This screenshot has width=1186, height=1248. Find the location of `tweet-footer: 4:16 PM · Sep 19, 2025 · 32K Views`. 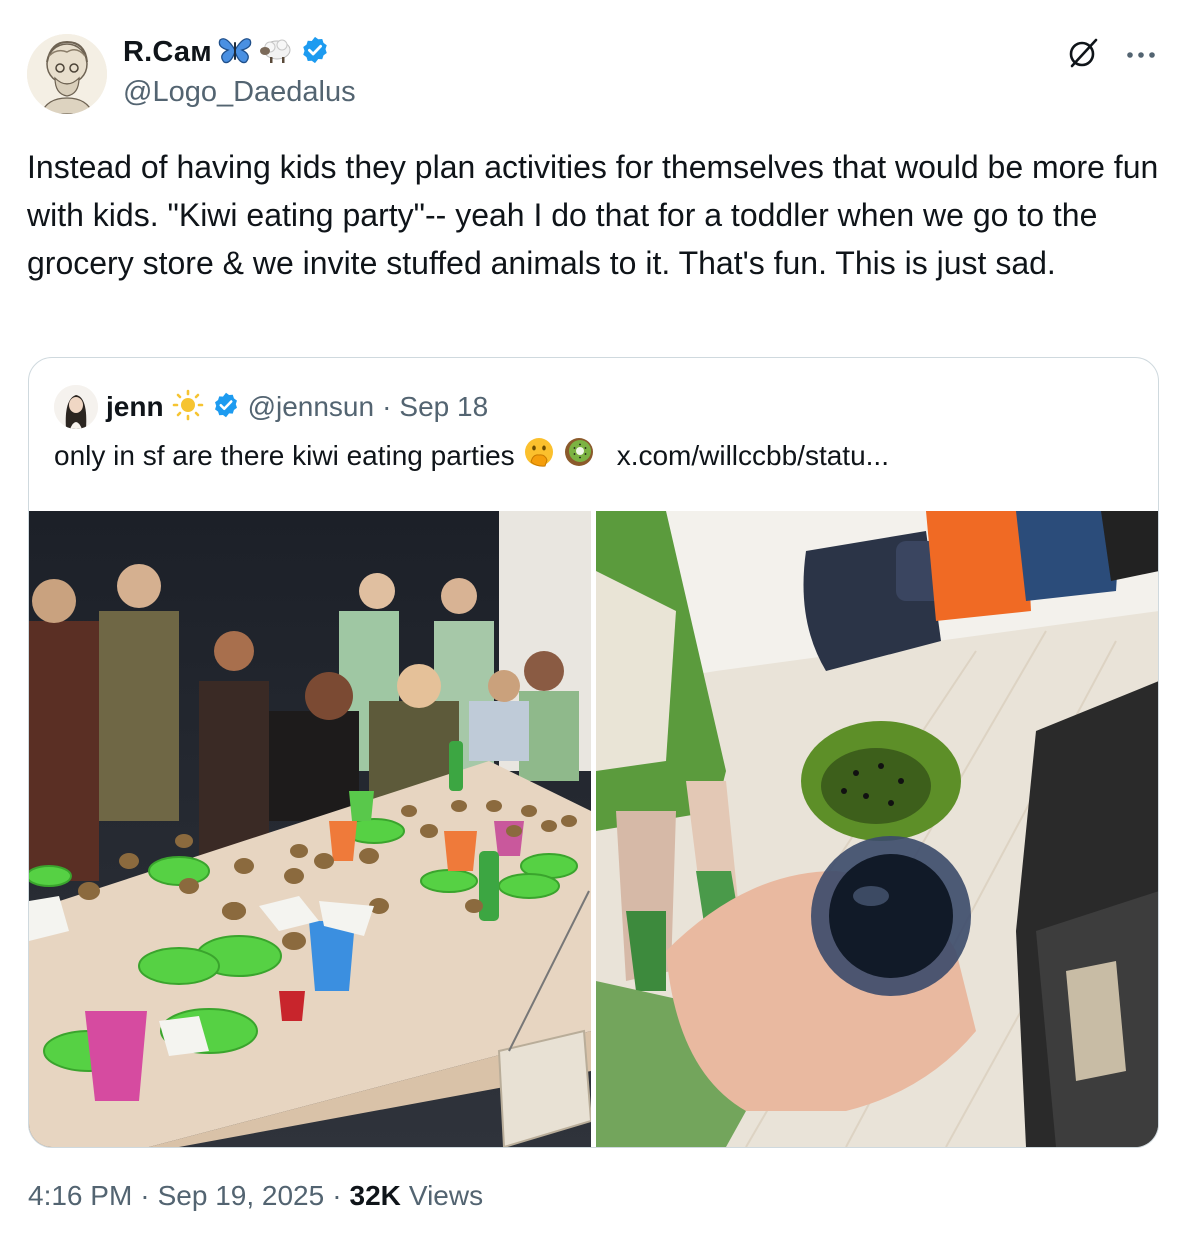

tweet-footer: 4:16 PM · Sep 19, 2025 · 32K Views is located at coordinates (255, 1196).